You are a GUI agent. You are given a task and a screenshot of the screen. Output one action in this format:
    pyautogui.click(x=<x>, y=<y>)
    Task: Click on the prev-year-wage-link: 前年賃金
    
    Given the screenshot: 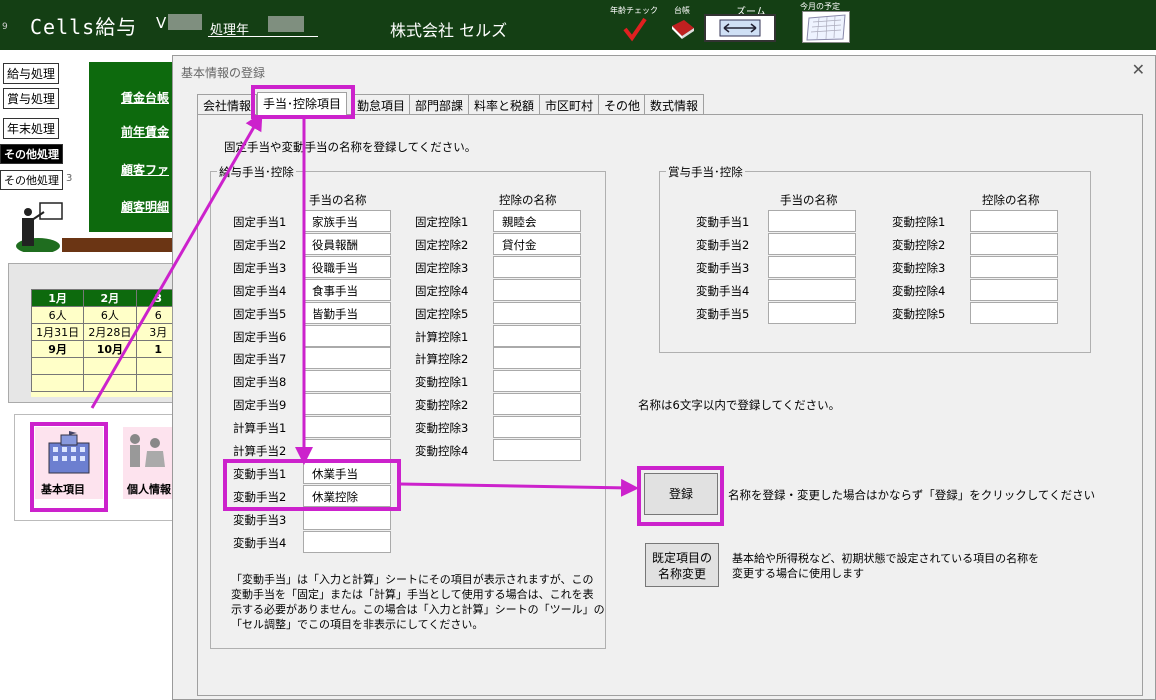 What is the action you would take?
    pyautogui.click(x=145, y=131)
    